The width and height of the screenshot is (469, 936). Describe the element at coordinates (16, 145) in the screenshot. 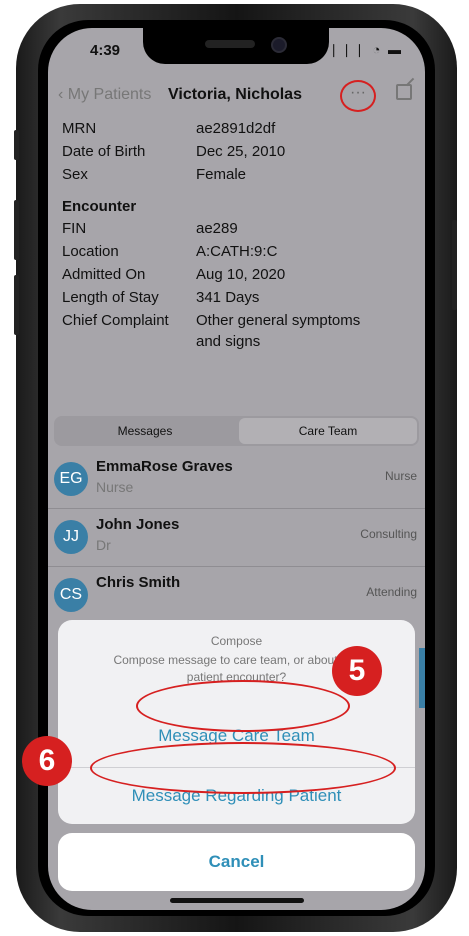

I see `mute-switch` at that location.